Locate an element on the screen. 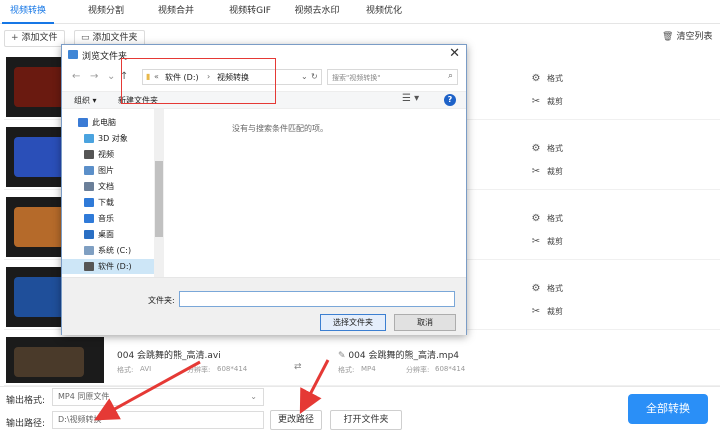 Image resolution: width=720 pixels, height=432 pixels. scrollbar-thumb is located at coordinates (159, 199).